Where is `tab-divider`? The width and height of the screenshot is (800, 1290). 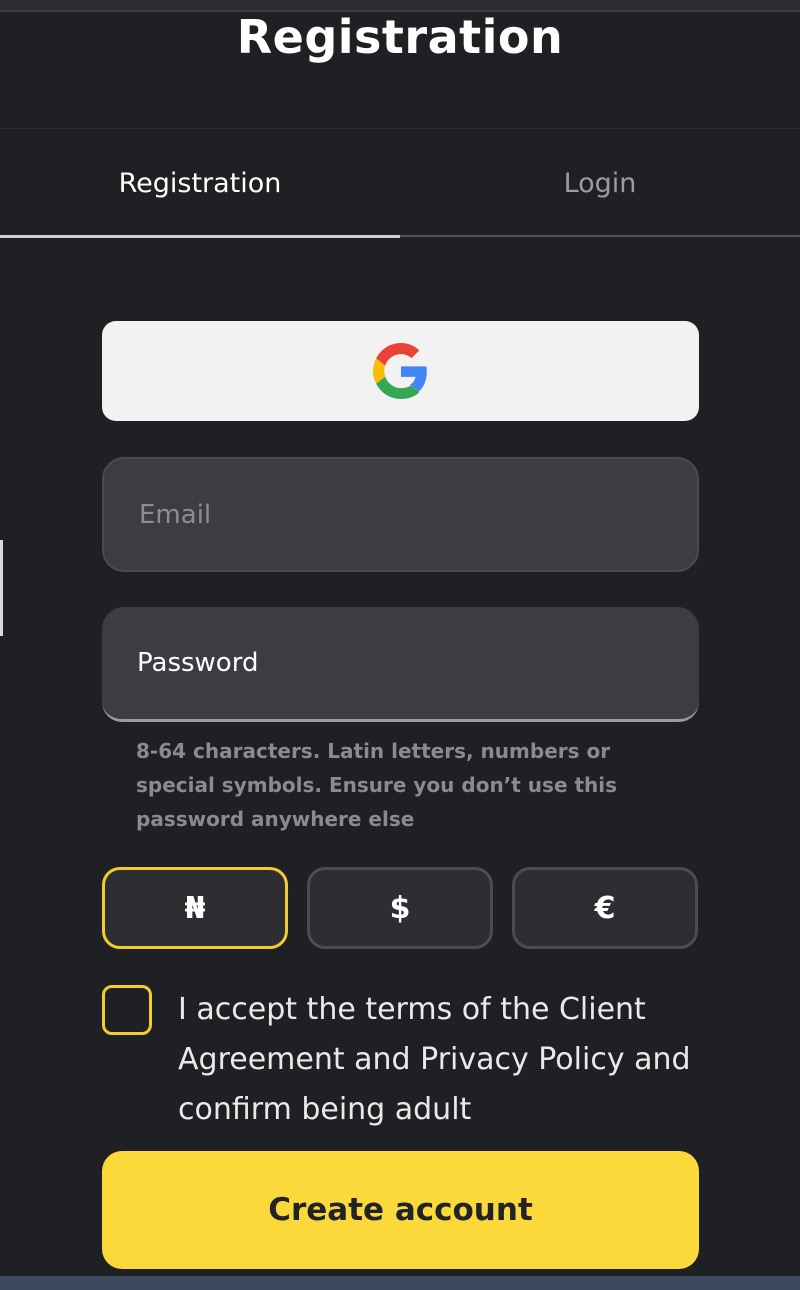
tab-divider is located at coordinates (600, 236).